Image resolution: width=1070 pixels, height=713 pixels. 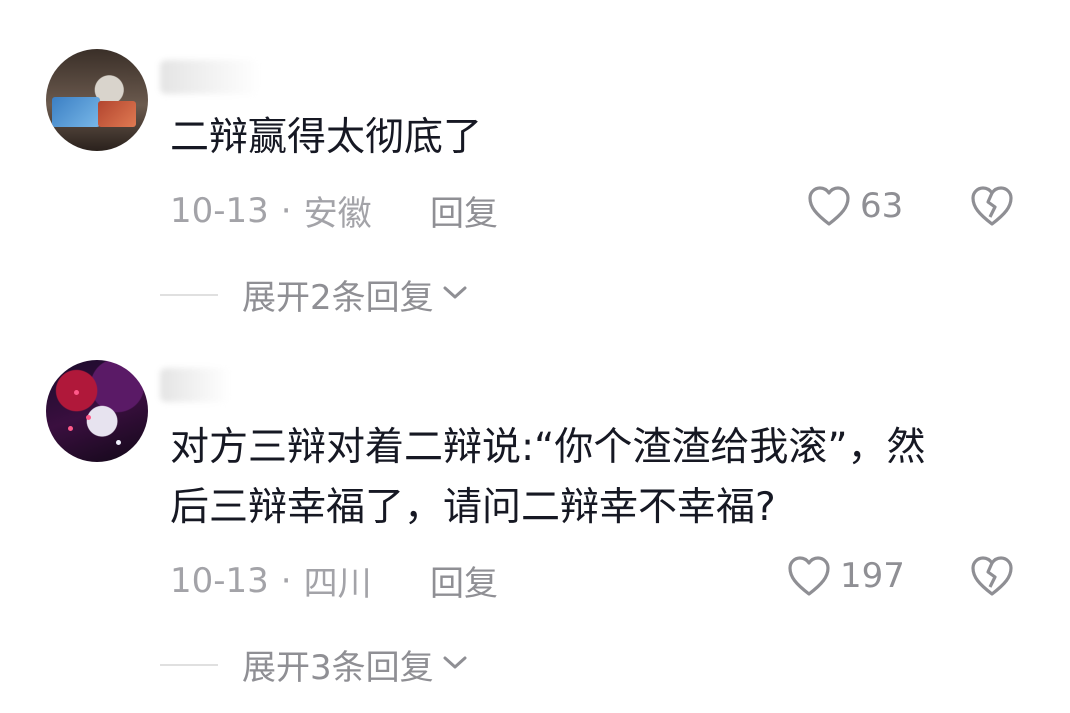 I want to click on expand-replies-label: 展开3条回复, so click(x=338, y=668).